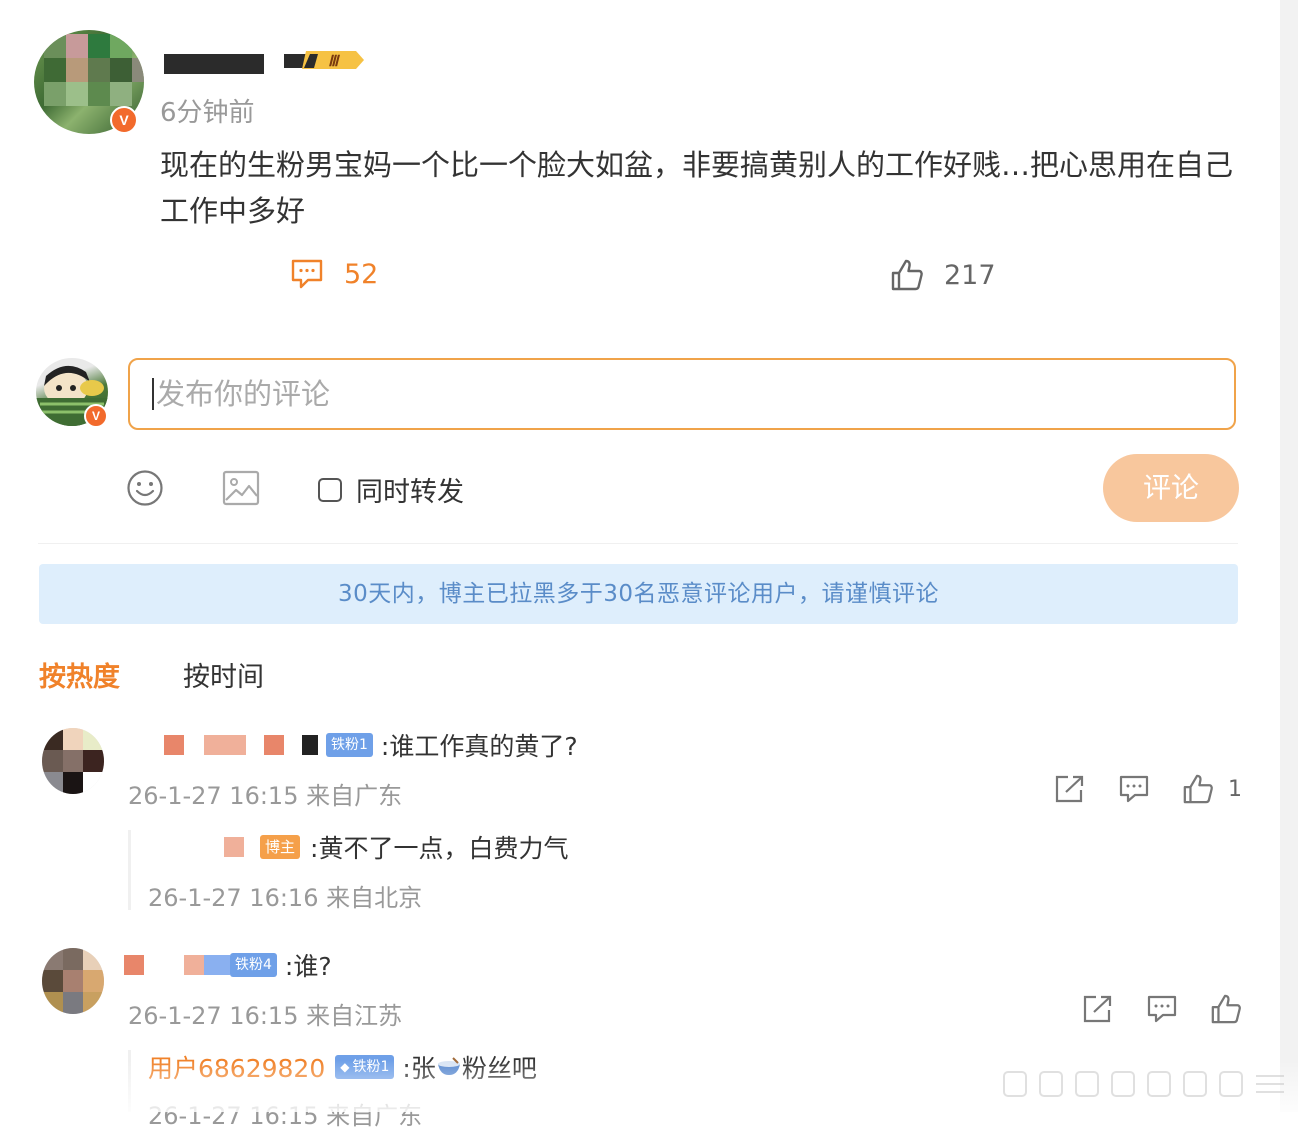 The width and height of the screenshot is (1298, 1131). Describe the element at coordinates (1171, 488) in the screenshot. I see `submit-comment-button: 评论` at that location.